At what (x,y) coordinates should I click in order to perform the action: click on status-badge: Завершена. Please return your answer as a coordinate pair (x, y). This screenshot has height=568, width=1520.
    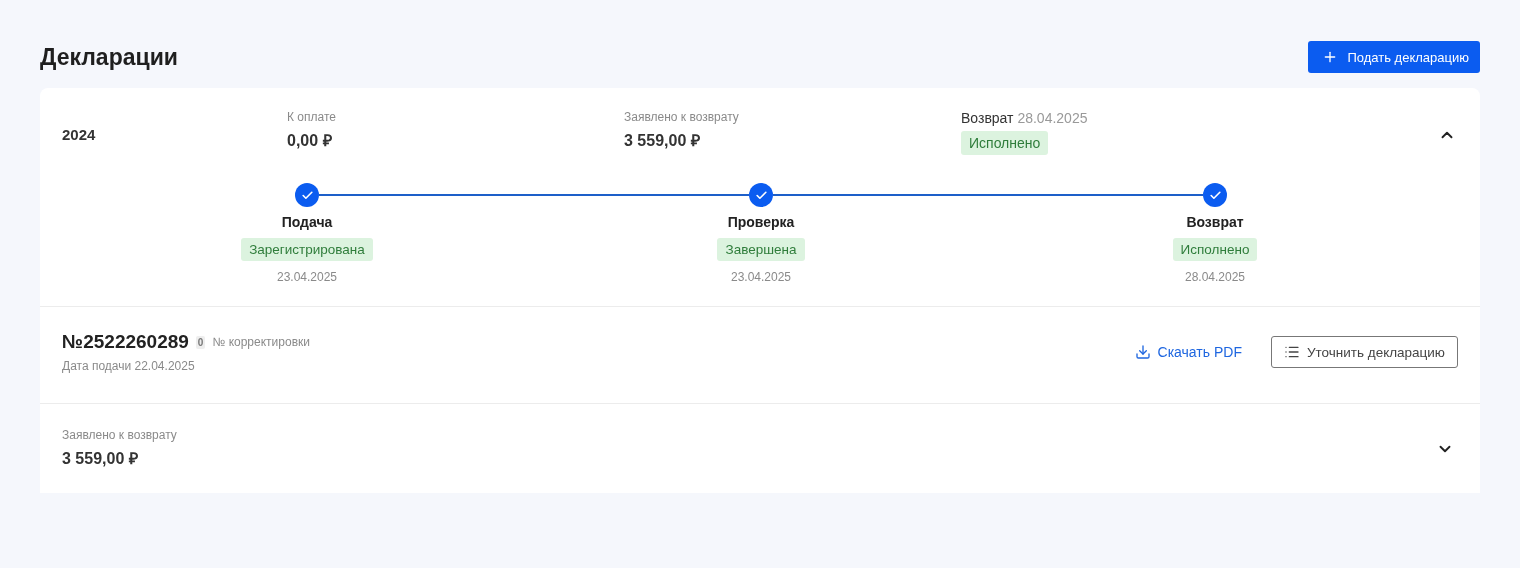
    Looking at the image, I should click on (761, 249).